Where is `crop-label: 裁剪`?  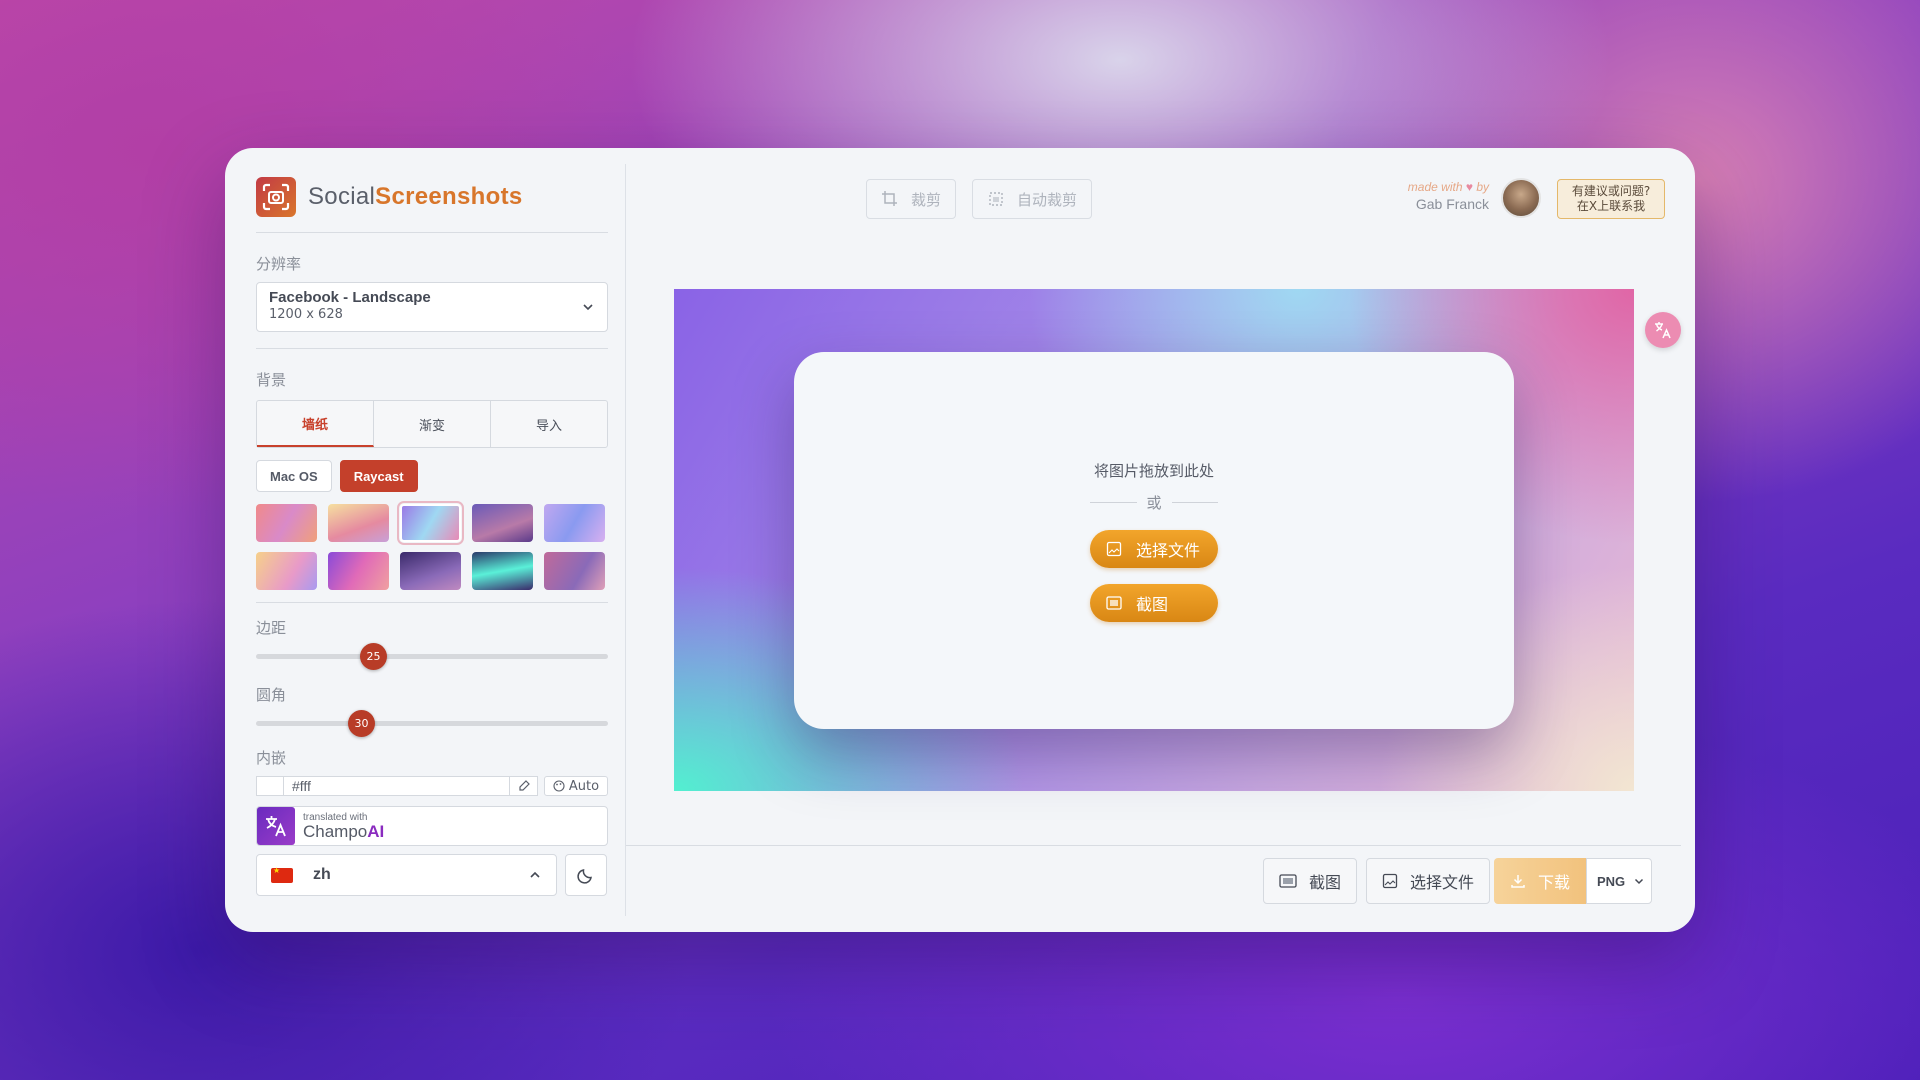
crop-label: 裁剪 is located at coordinates (926, 199).